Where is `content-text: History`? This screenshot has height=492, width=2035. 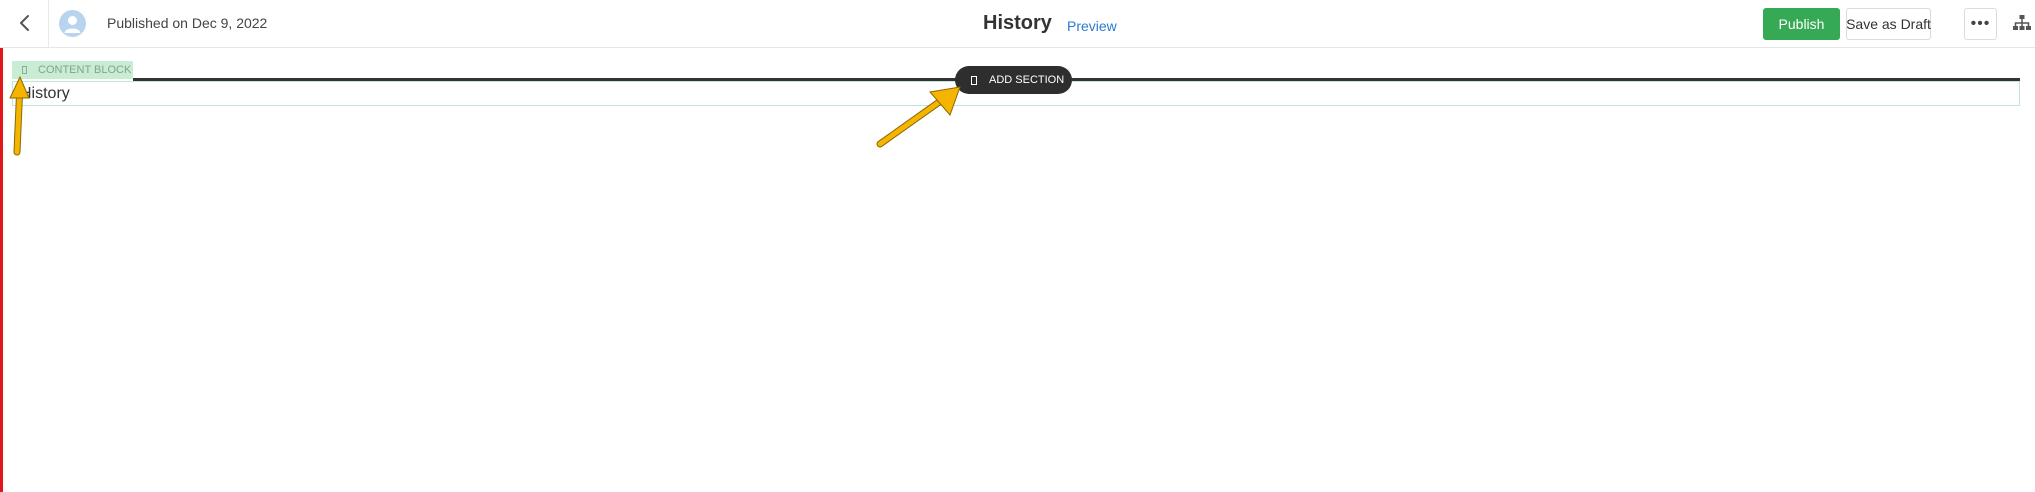
content-text: History is located at coordinates (45, 94).